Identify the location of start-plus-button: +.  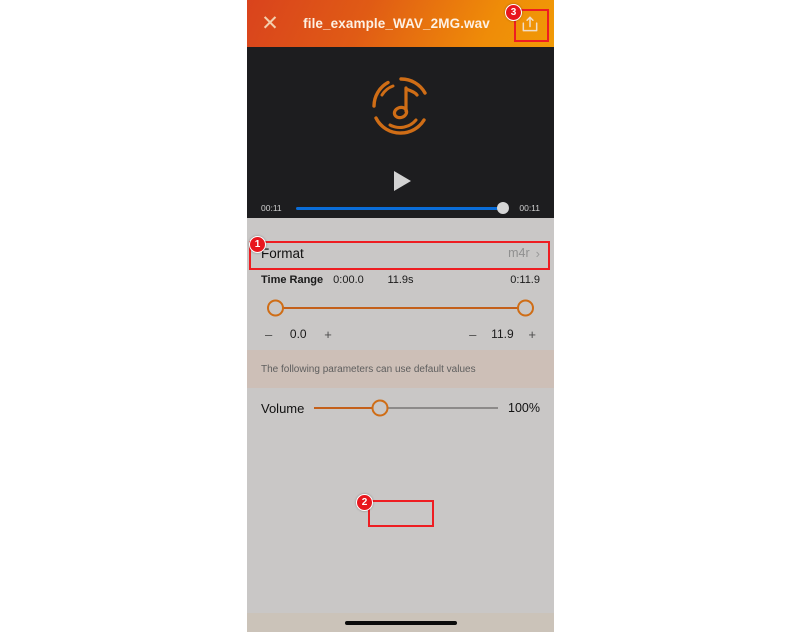
(328, 334).